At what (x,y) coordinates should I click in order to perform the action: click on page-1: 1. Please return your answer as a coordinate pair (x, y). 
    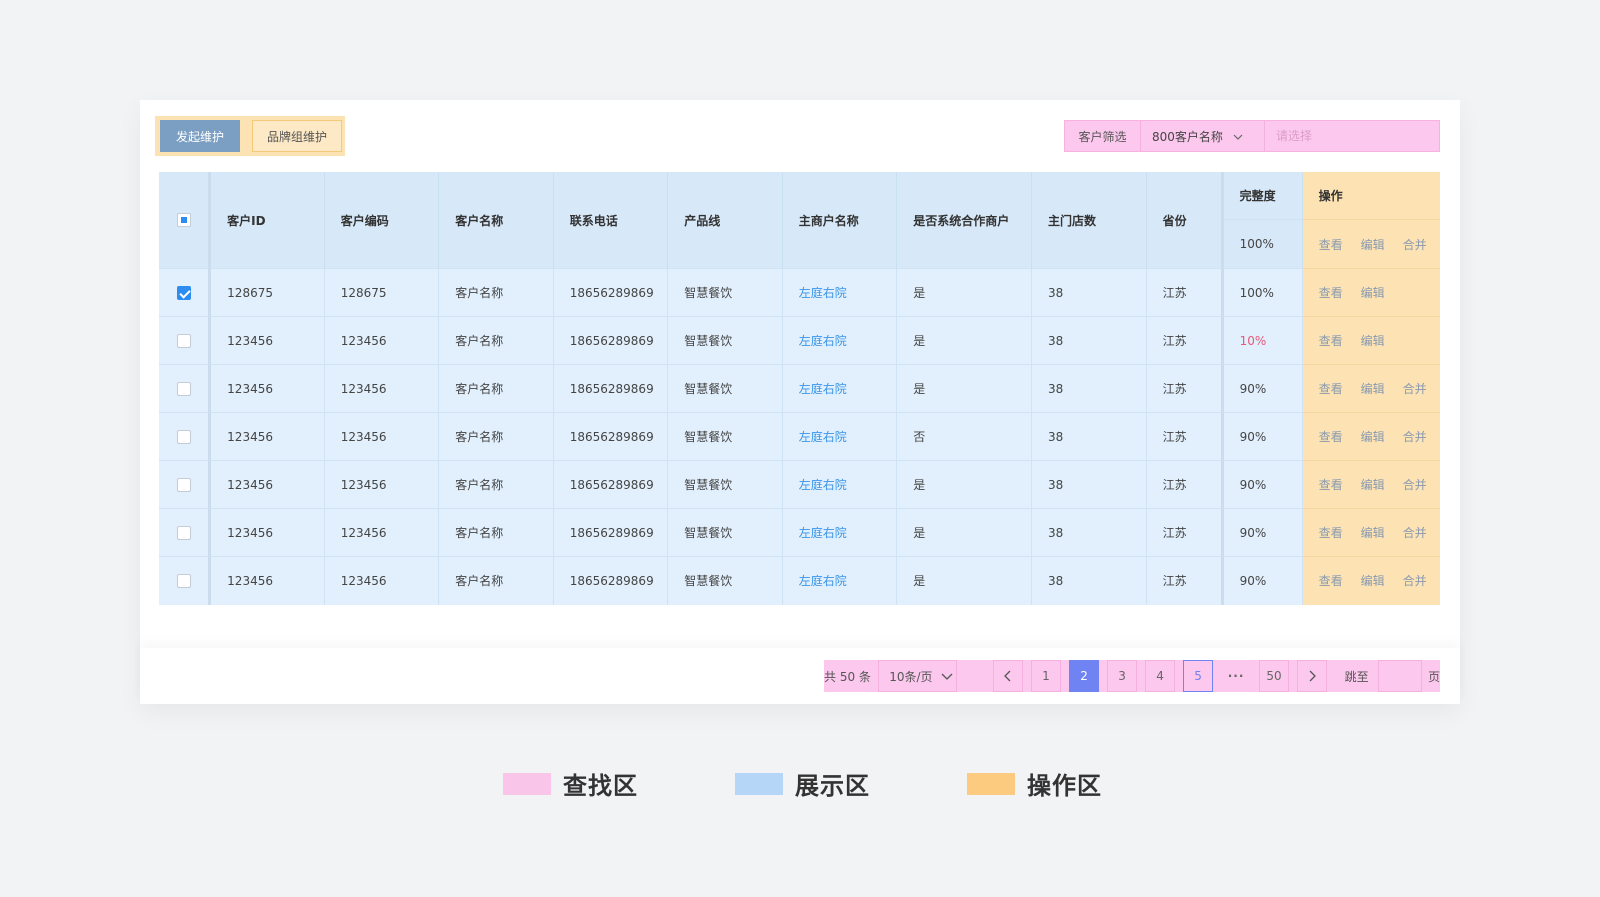
    Looking at the image, I should click on (1046, 676).